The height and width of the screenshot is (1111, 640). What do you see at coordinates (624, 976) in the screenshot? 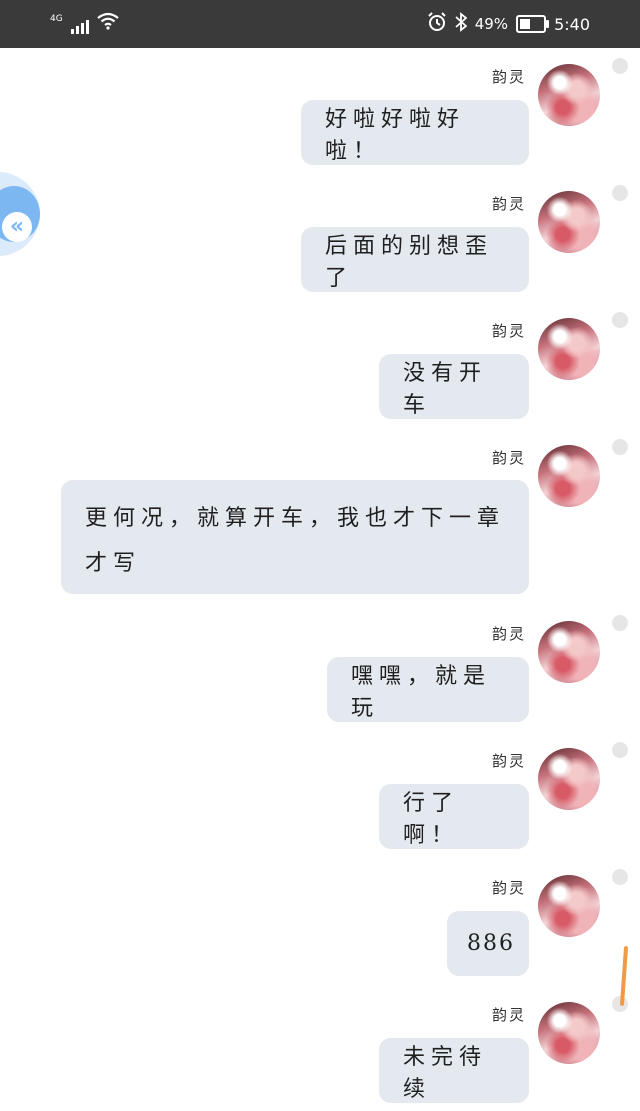
I see `scroll-indicator` at bounding box center [624, 976].